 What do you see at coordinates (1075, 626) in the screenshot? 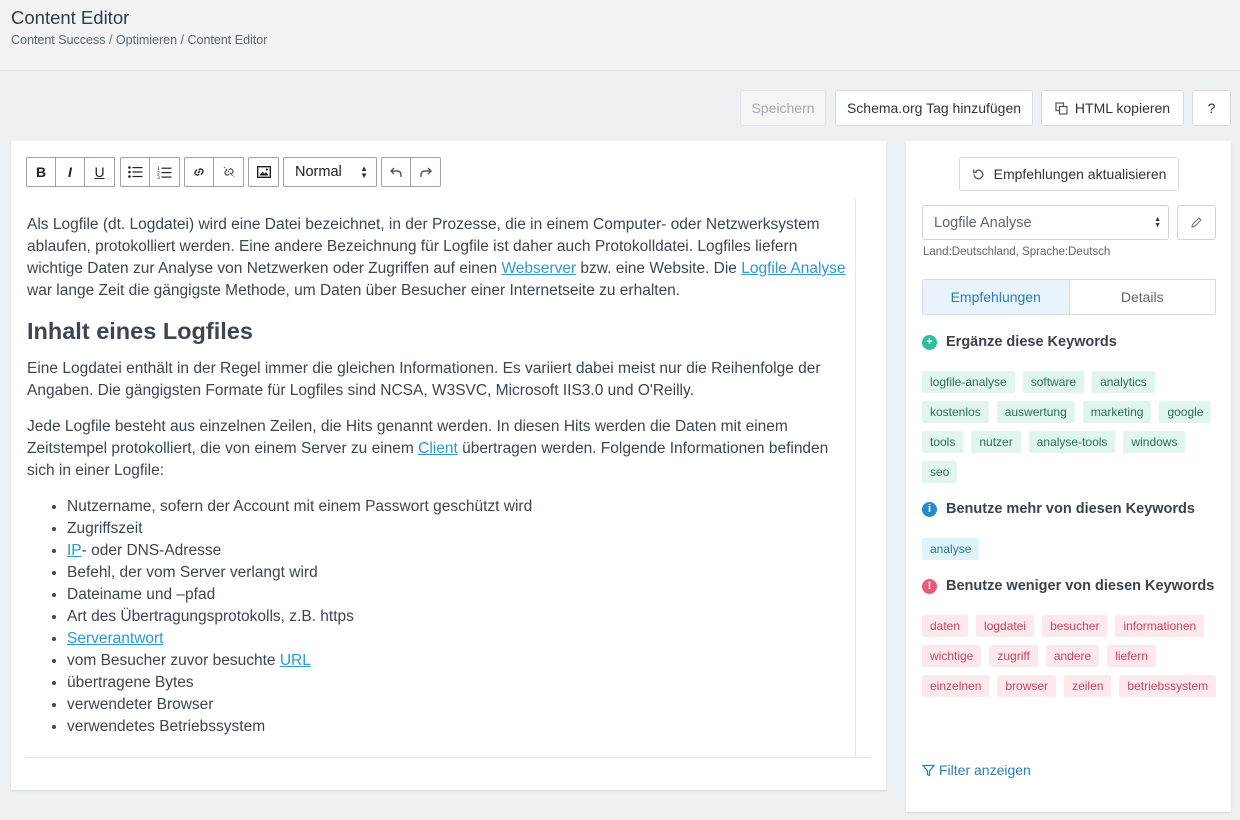
I see `keyword-chip: besucher` at bounding box center [1075, 626].